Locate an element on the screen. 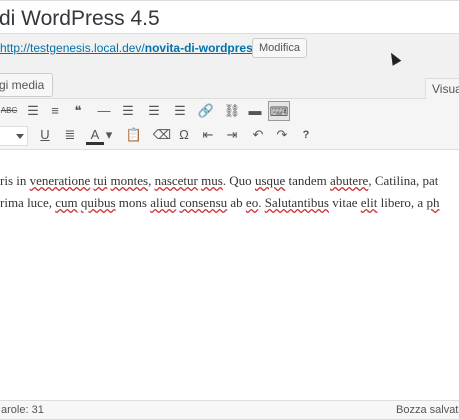 The height and width of the screenshot is (420, 459). toolbar-toggle-icon: ⌨ is located at coordinates (279, 111).